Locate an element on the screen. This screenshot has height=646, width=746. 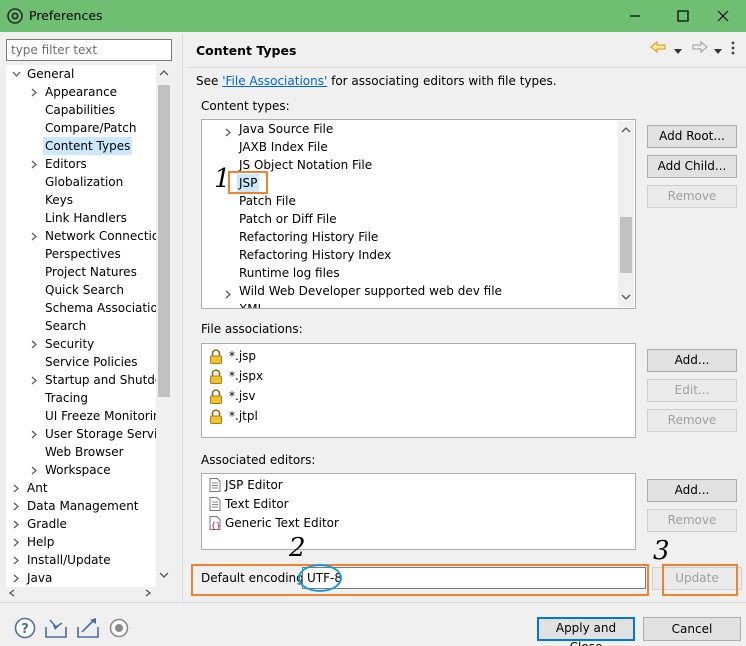
associated-editor-item: JSP Editor is located at coordinates (417, 485).